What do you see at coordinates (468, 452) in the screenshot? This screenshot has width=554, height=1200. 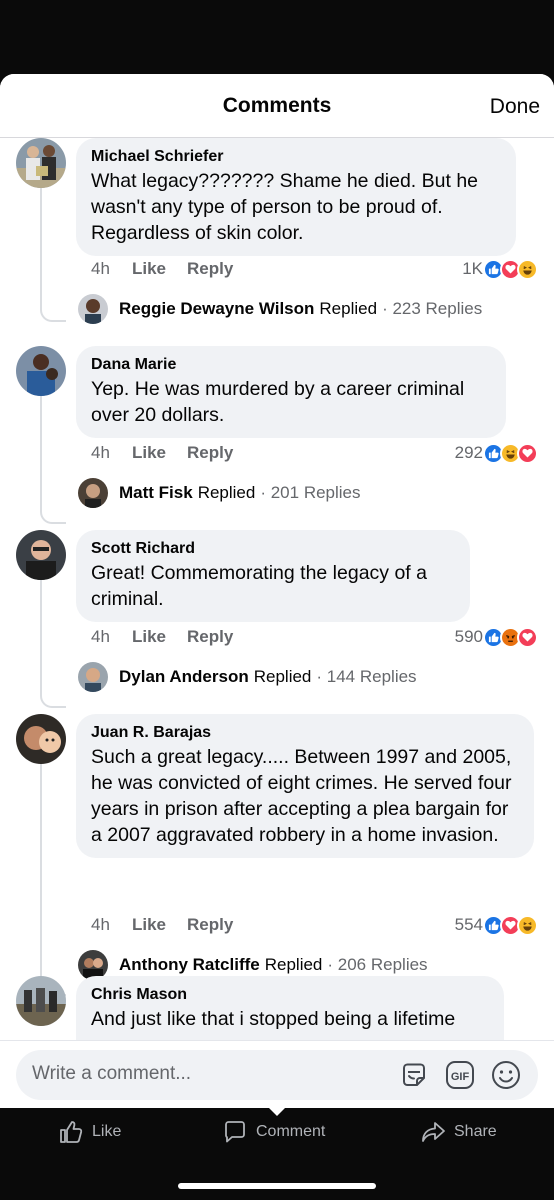 I see `reaction-count: 292` at bounding box center [468, 452].